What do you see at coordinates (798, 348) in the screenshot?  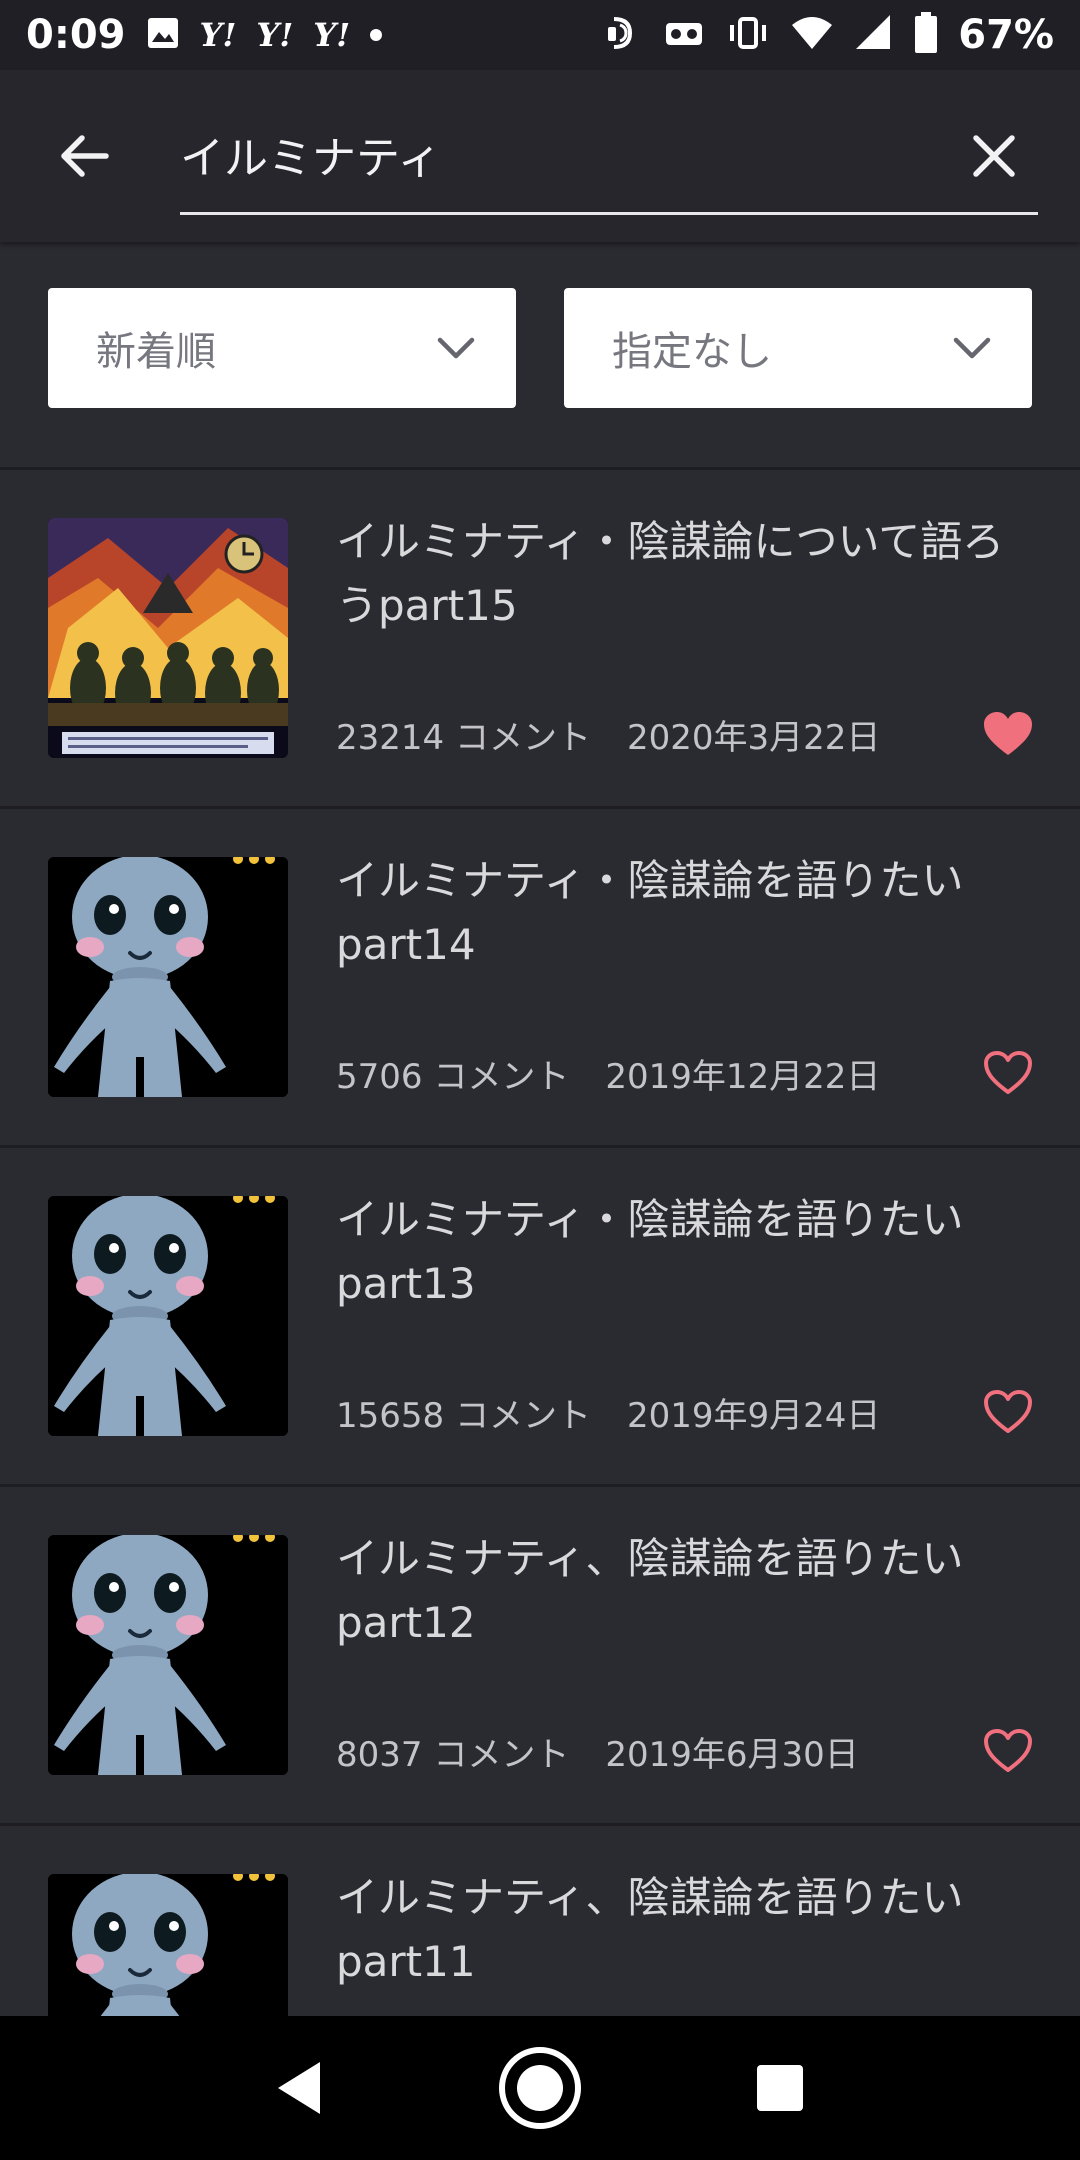 I see `range-filter-dropdown: 指定なし` at bounding box center [798, 348].